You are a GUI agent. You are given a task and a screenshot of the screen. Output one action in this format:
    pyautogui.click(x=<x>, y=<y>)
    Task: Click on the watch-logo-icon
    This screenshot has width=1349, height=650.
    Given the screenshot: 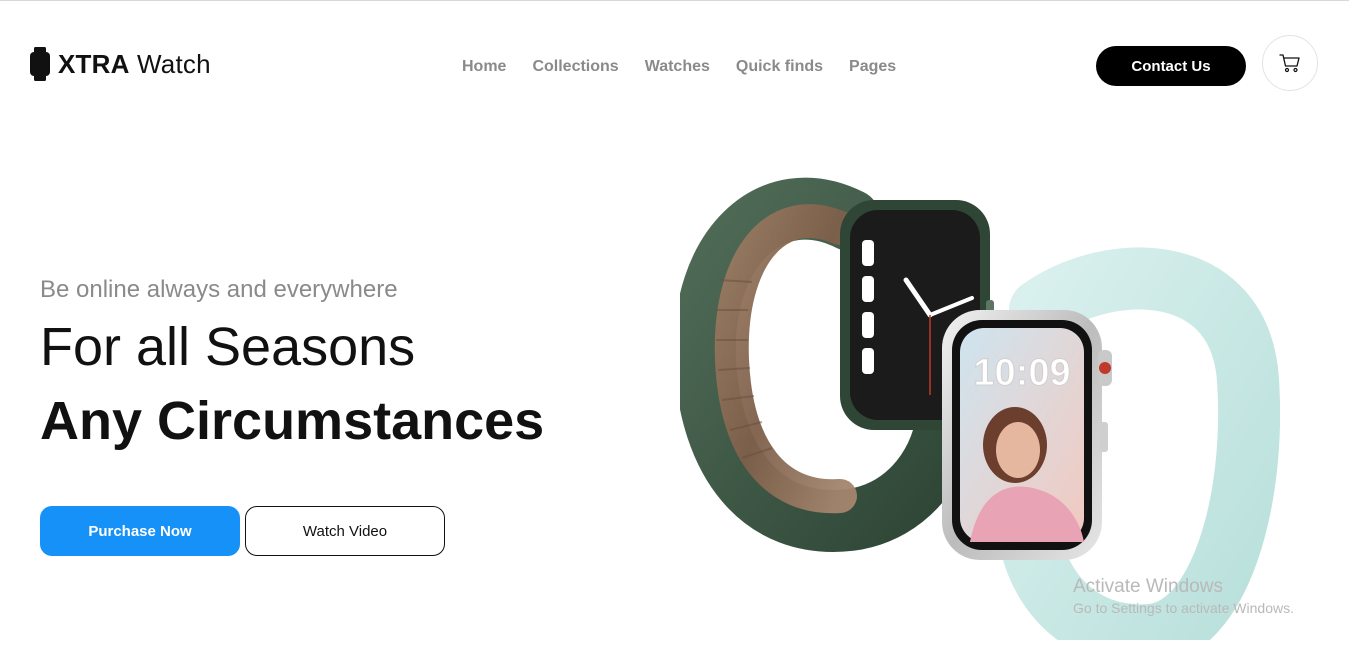 What is the action you would take?
    pyautogui.click(x=40, y=64)
    